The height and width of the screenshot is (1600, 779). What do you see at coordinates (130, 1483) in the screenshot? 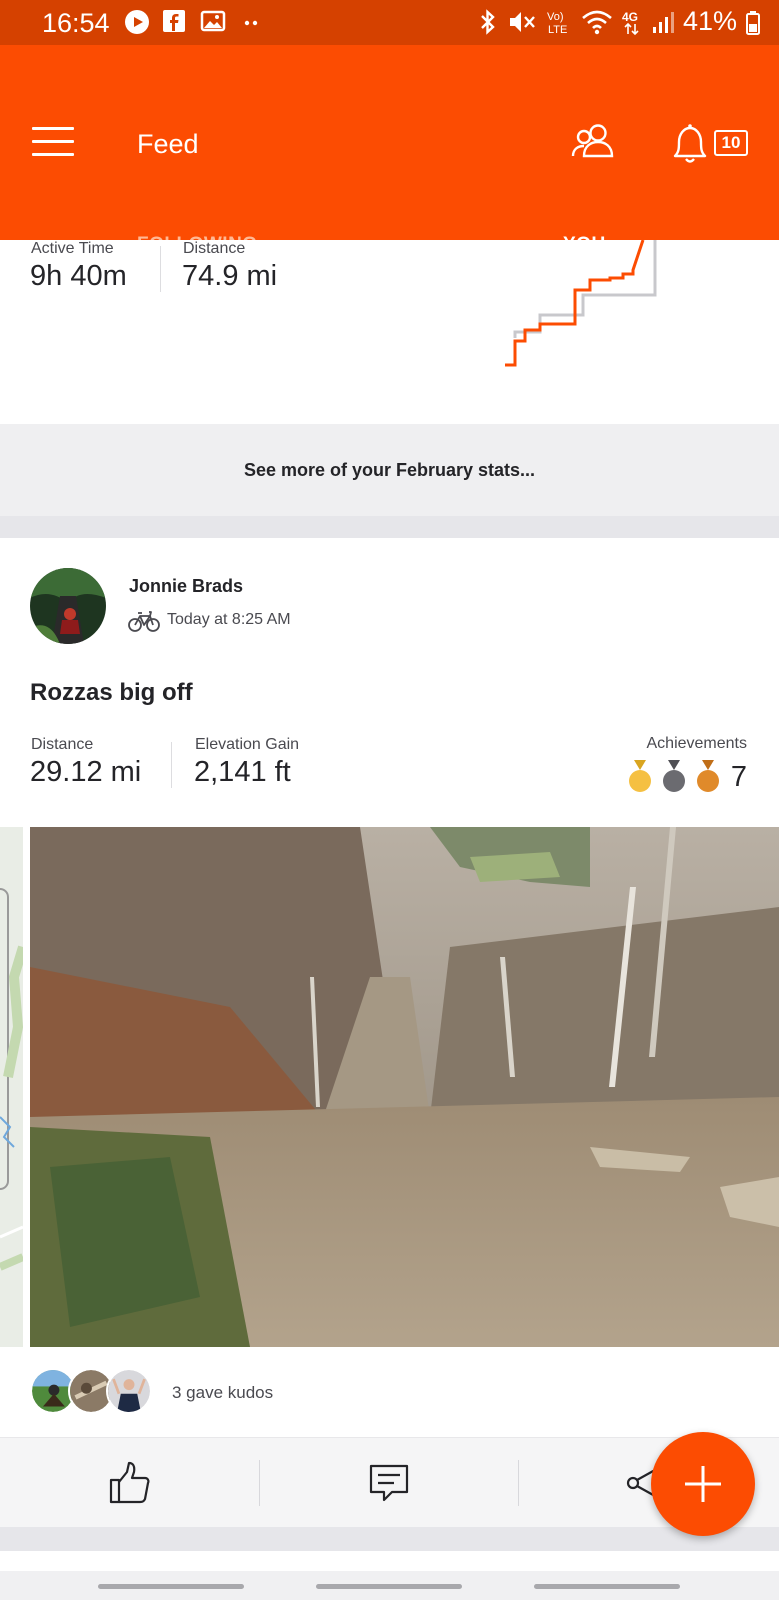
I see `kudos-thumbs-up-icon` at bounding box center [130, 1483].